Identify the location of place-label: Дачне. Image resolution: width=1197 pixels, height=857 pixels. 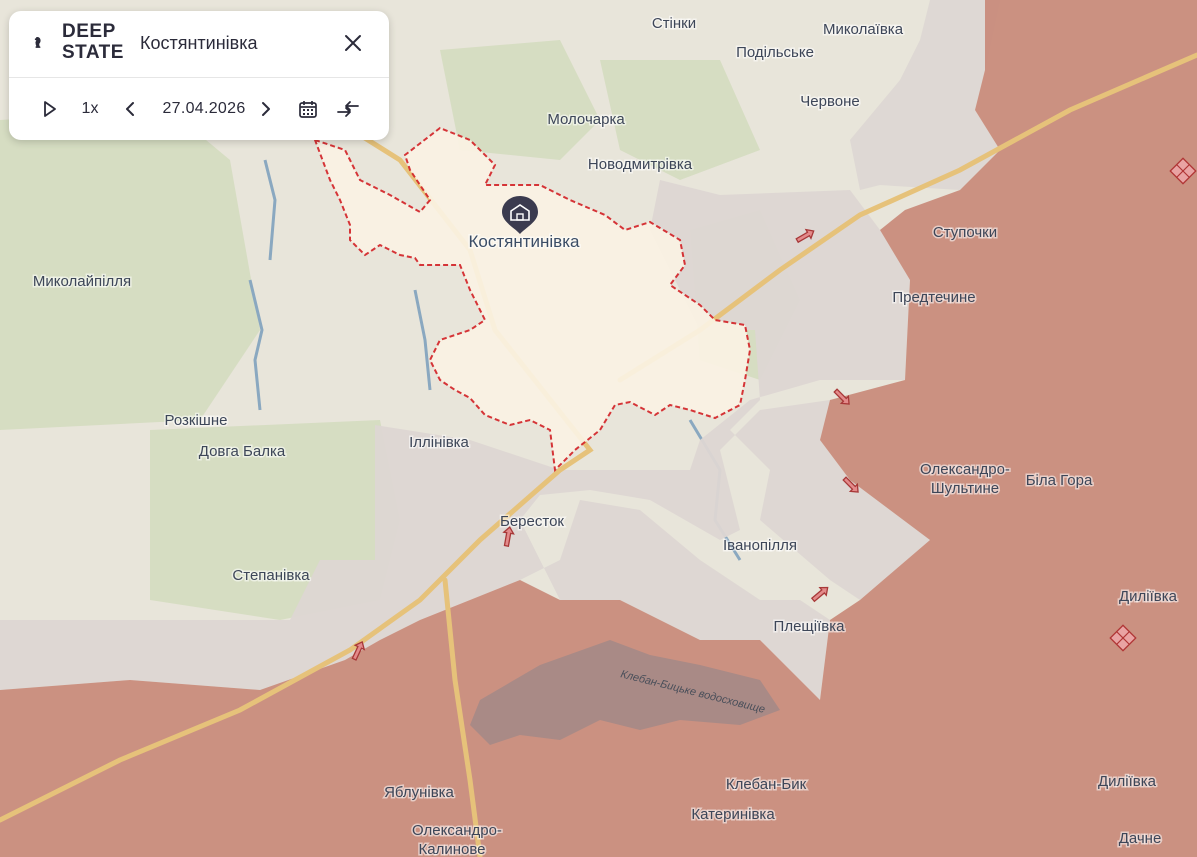
(1140, 838).